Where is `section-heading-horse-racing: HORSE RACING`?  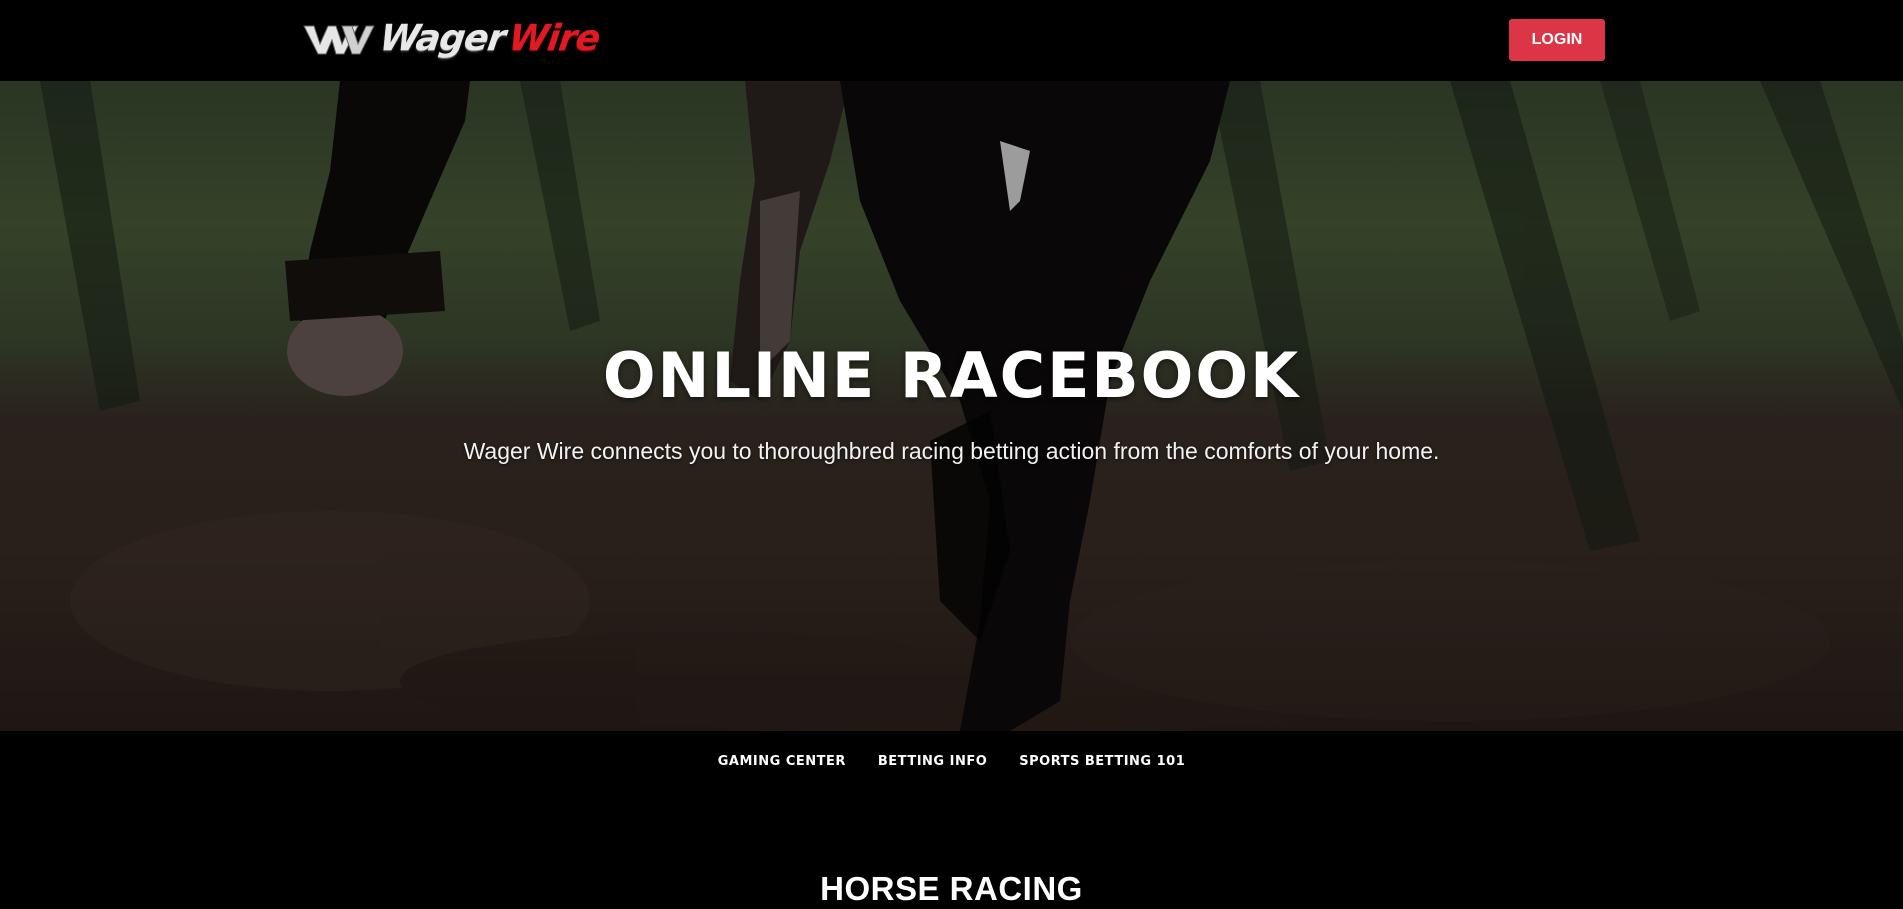
section-heading-horse-racing: HORSE RACING is located at coordinates (951, 888).